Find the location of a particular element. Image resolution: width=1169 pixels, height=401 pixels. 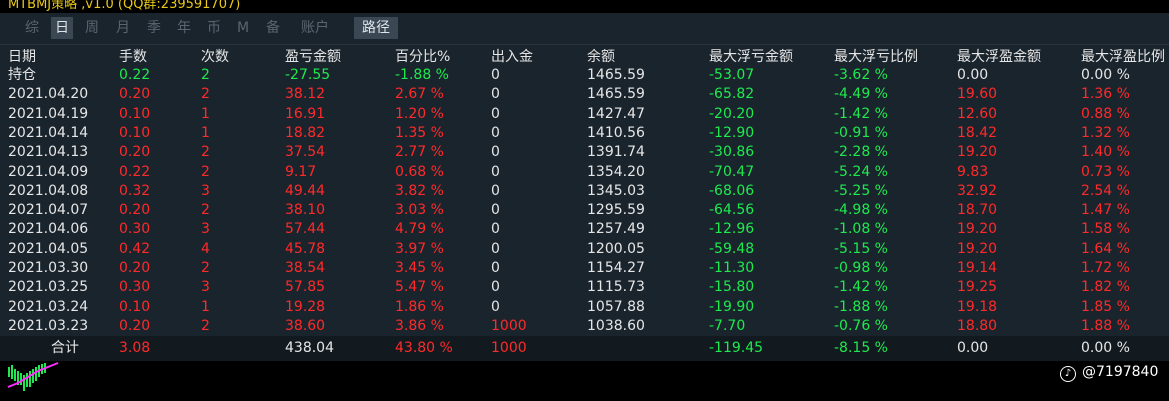

cell-date: 2021.04.05 is located at coordinates (48, 248).